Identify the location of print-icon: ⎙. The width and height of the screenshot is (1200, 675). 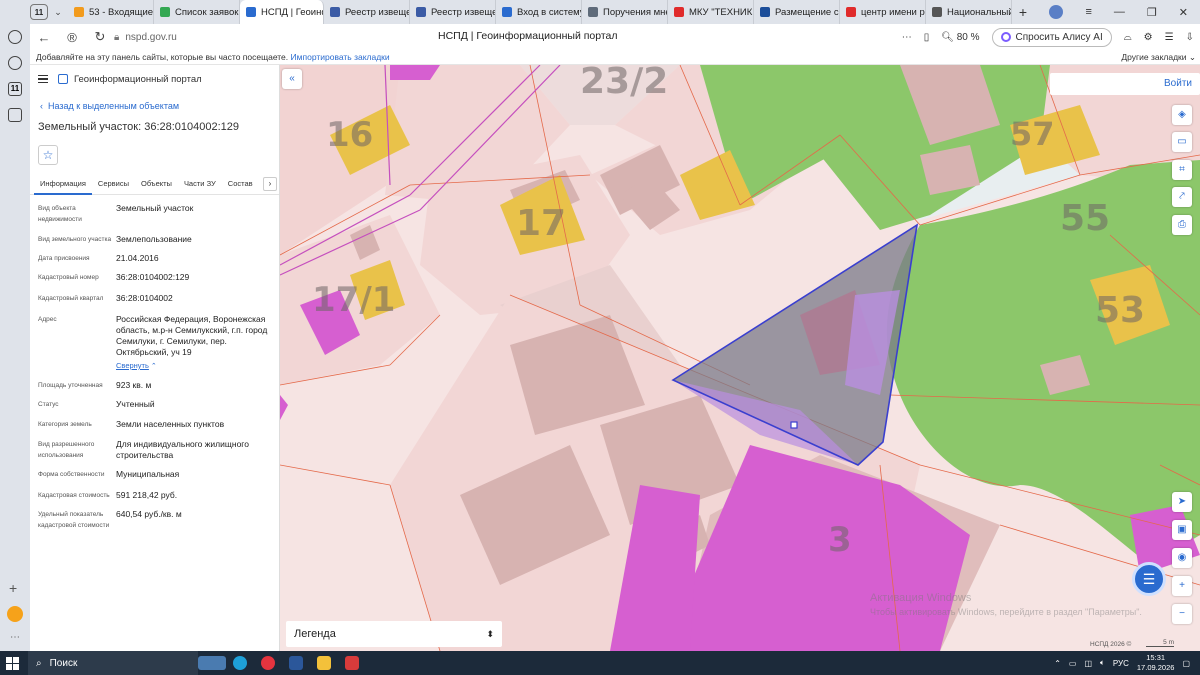
(1182, 225).